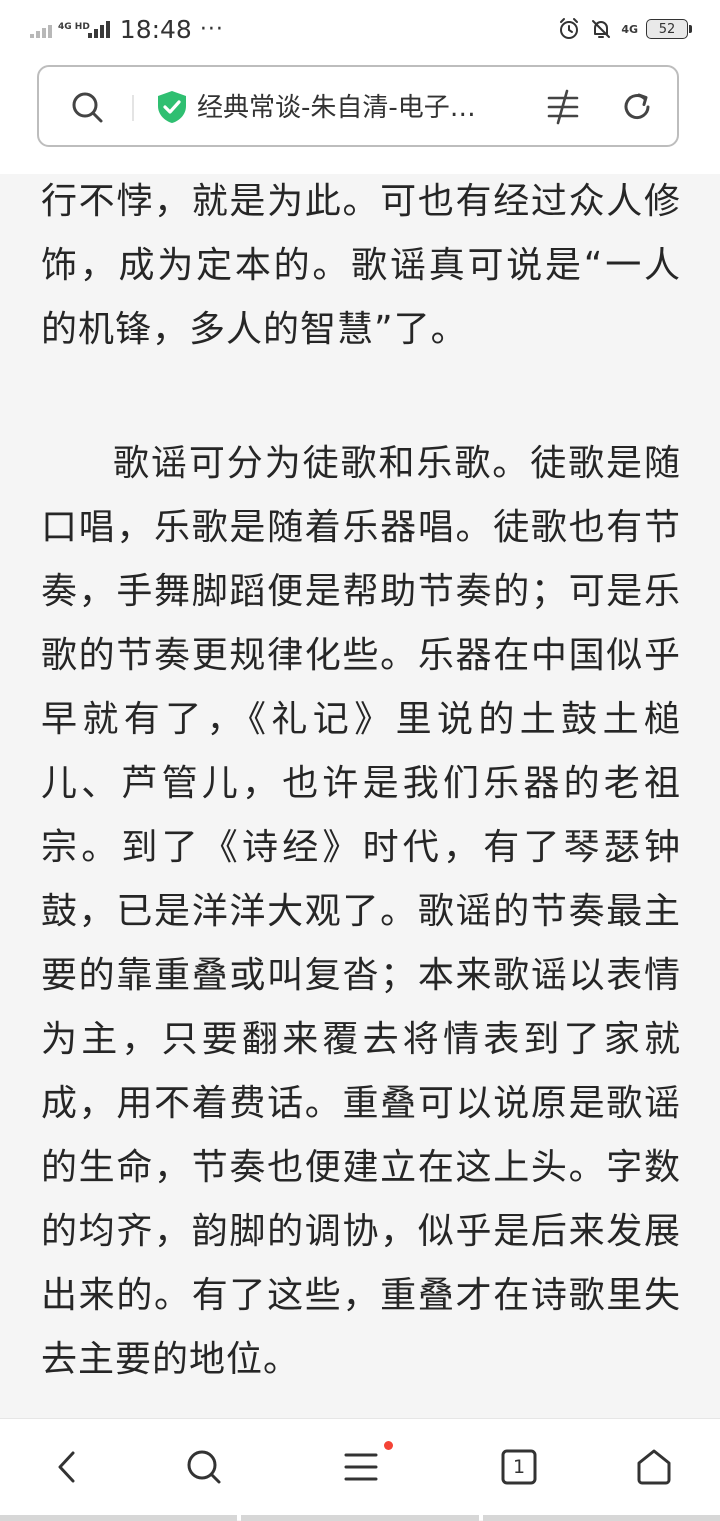 The height and width of the screenshot is (1521, 720). I want to click on signal-strong-wrap: 4G HD, so click(84, 29).